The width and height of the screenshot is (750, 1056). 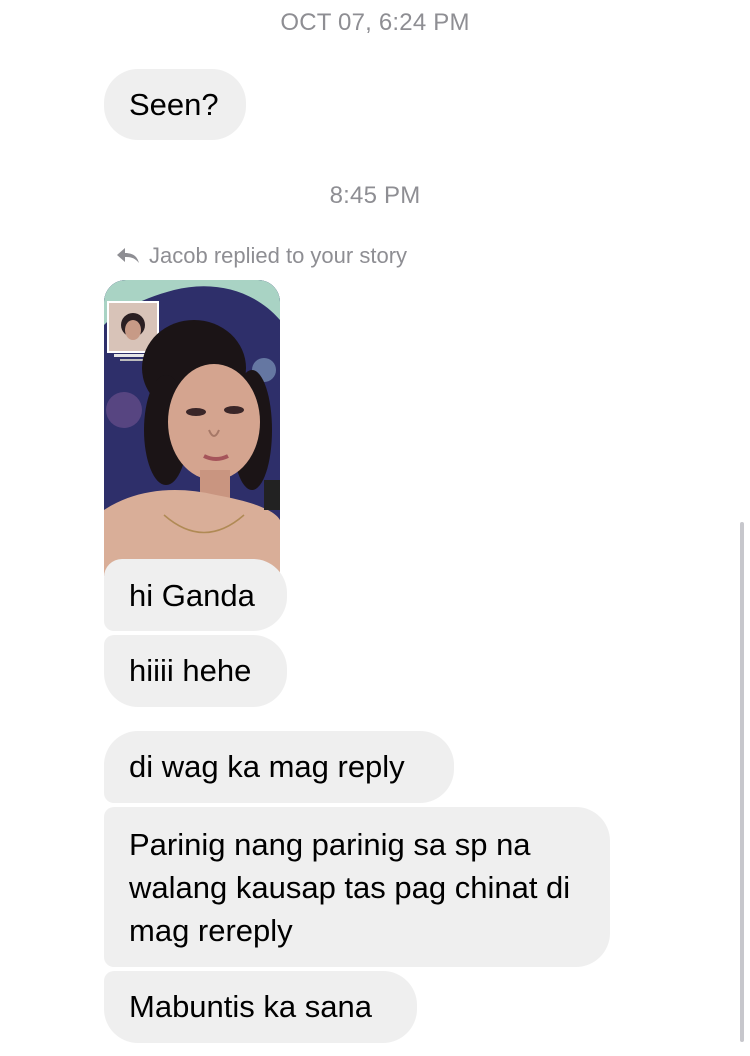 I want to click on message-bubble: Seen?, so click(x=175, y=104).